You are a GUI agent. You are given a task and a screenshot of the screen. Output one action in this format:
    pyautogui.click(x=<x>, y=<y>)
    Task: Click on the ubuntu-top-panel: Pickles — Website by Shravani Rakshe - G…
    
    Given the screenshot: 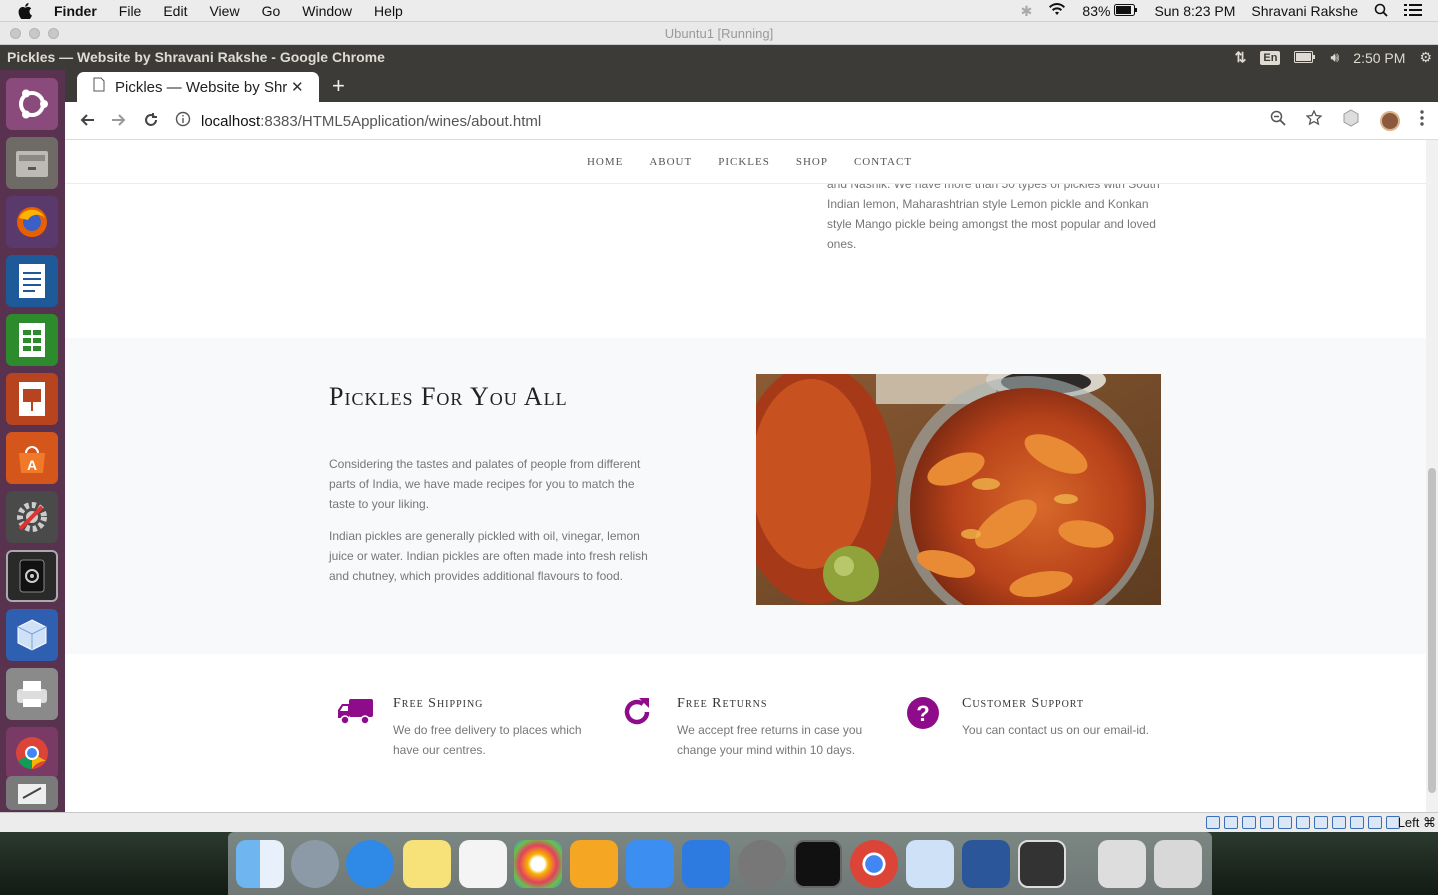 What is the action you would take?
    pyautogui.click(x=719, y=57)
    